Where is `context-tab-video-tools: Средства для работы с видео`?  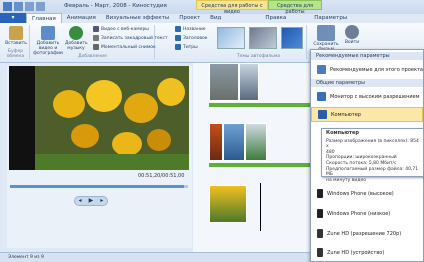
context-tab-video-tools: Средства для работы с видео is located at coordinates (232, 7).